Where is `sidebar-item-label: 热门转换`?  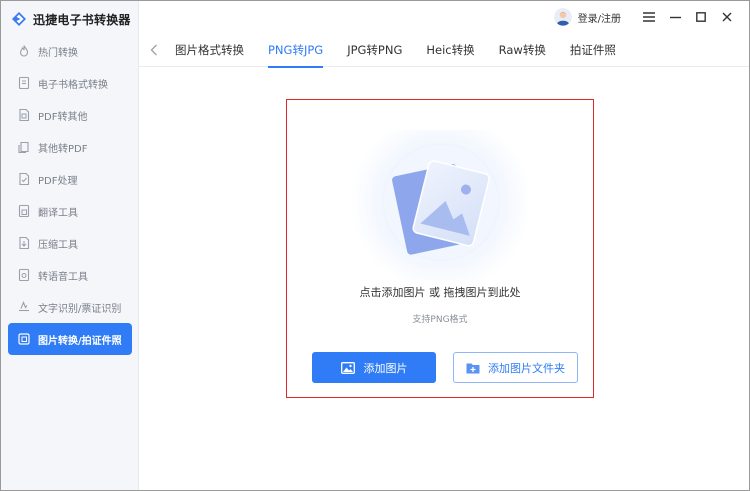
sidebar-item-label: 热门转换 is located at coordinates (58, 53).